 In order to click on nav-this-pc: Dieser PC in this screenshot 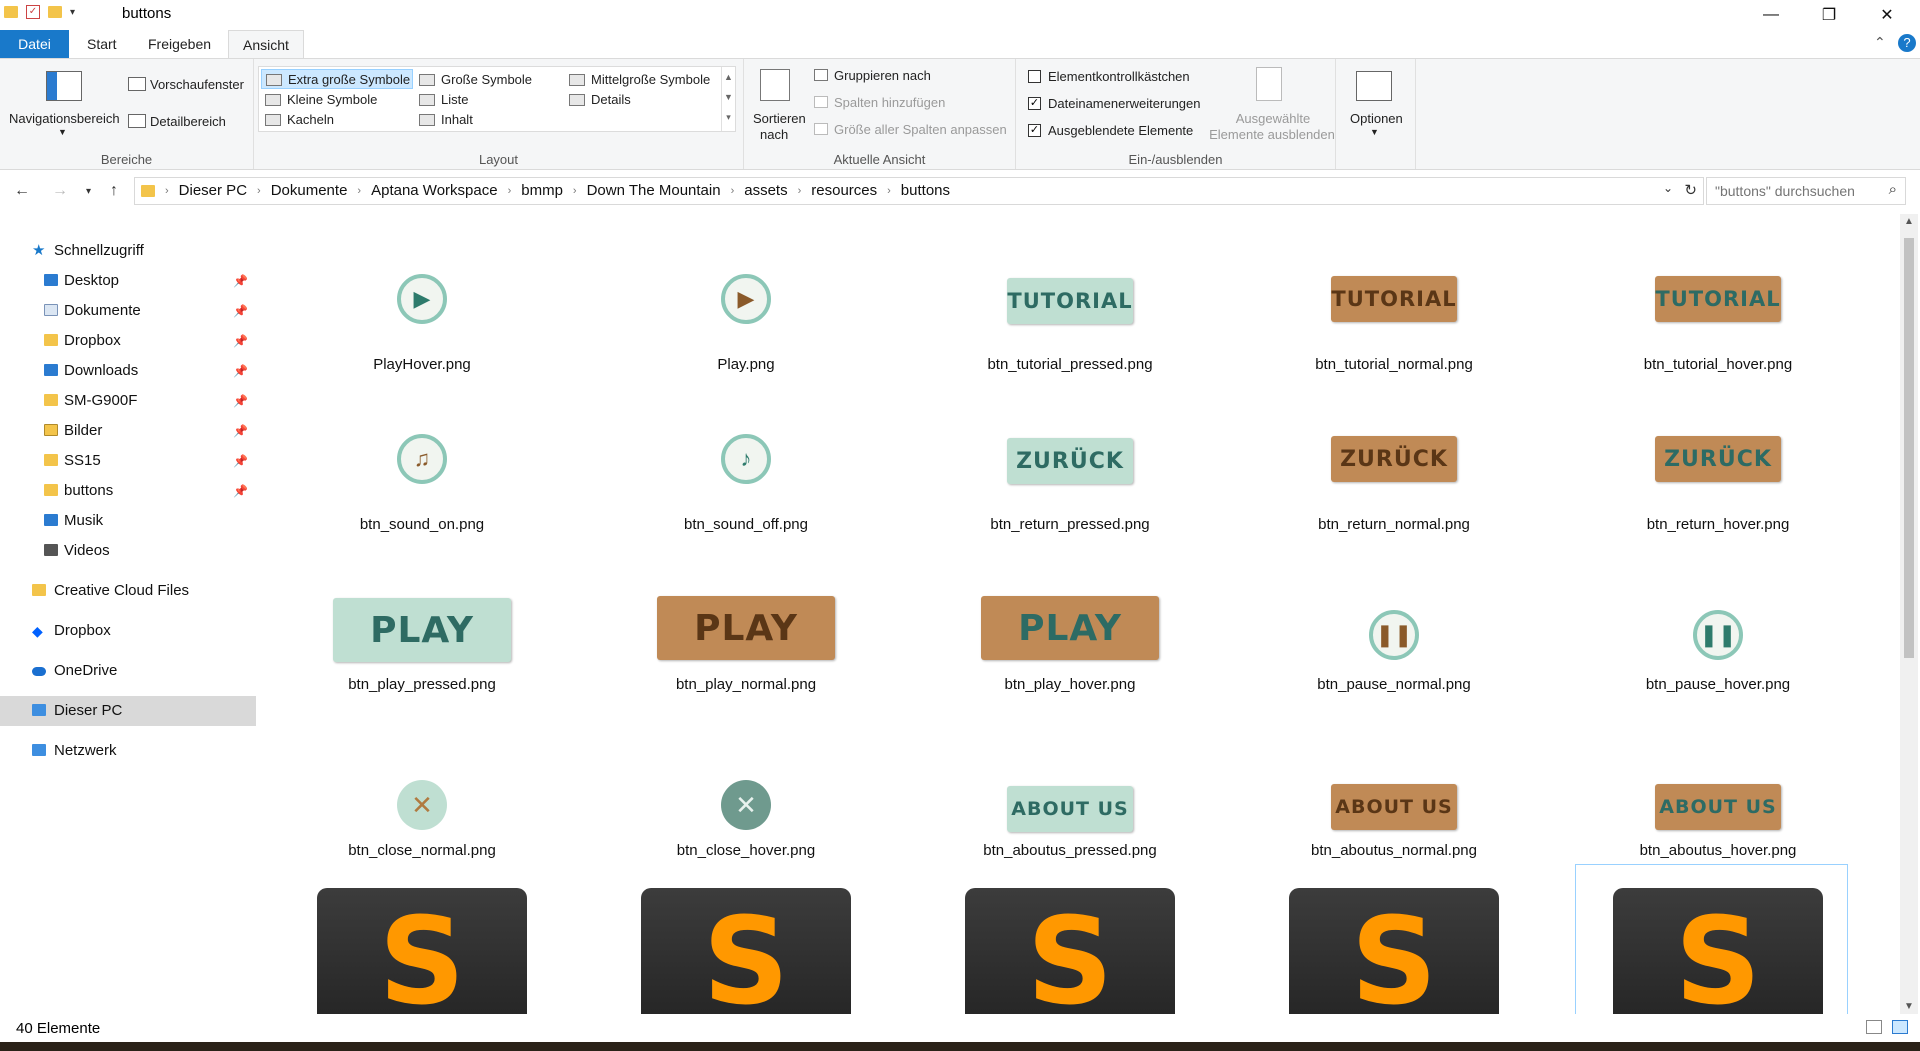, I will do `click(128, 711)`.